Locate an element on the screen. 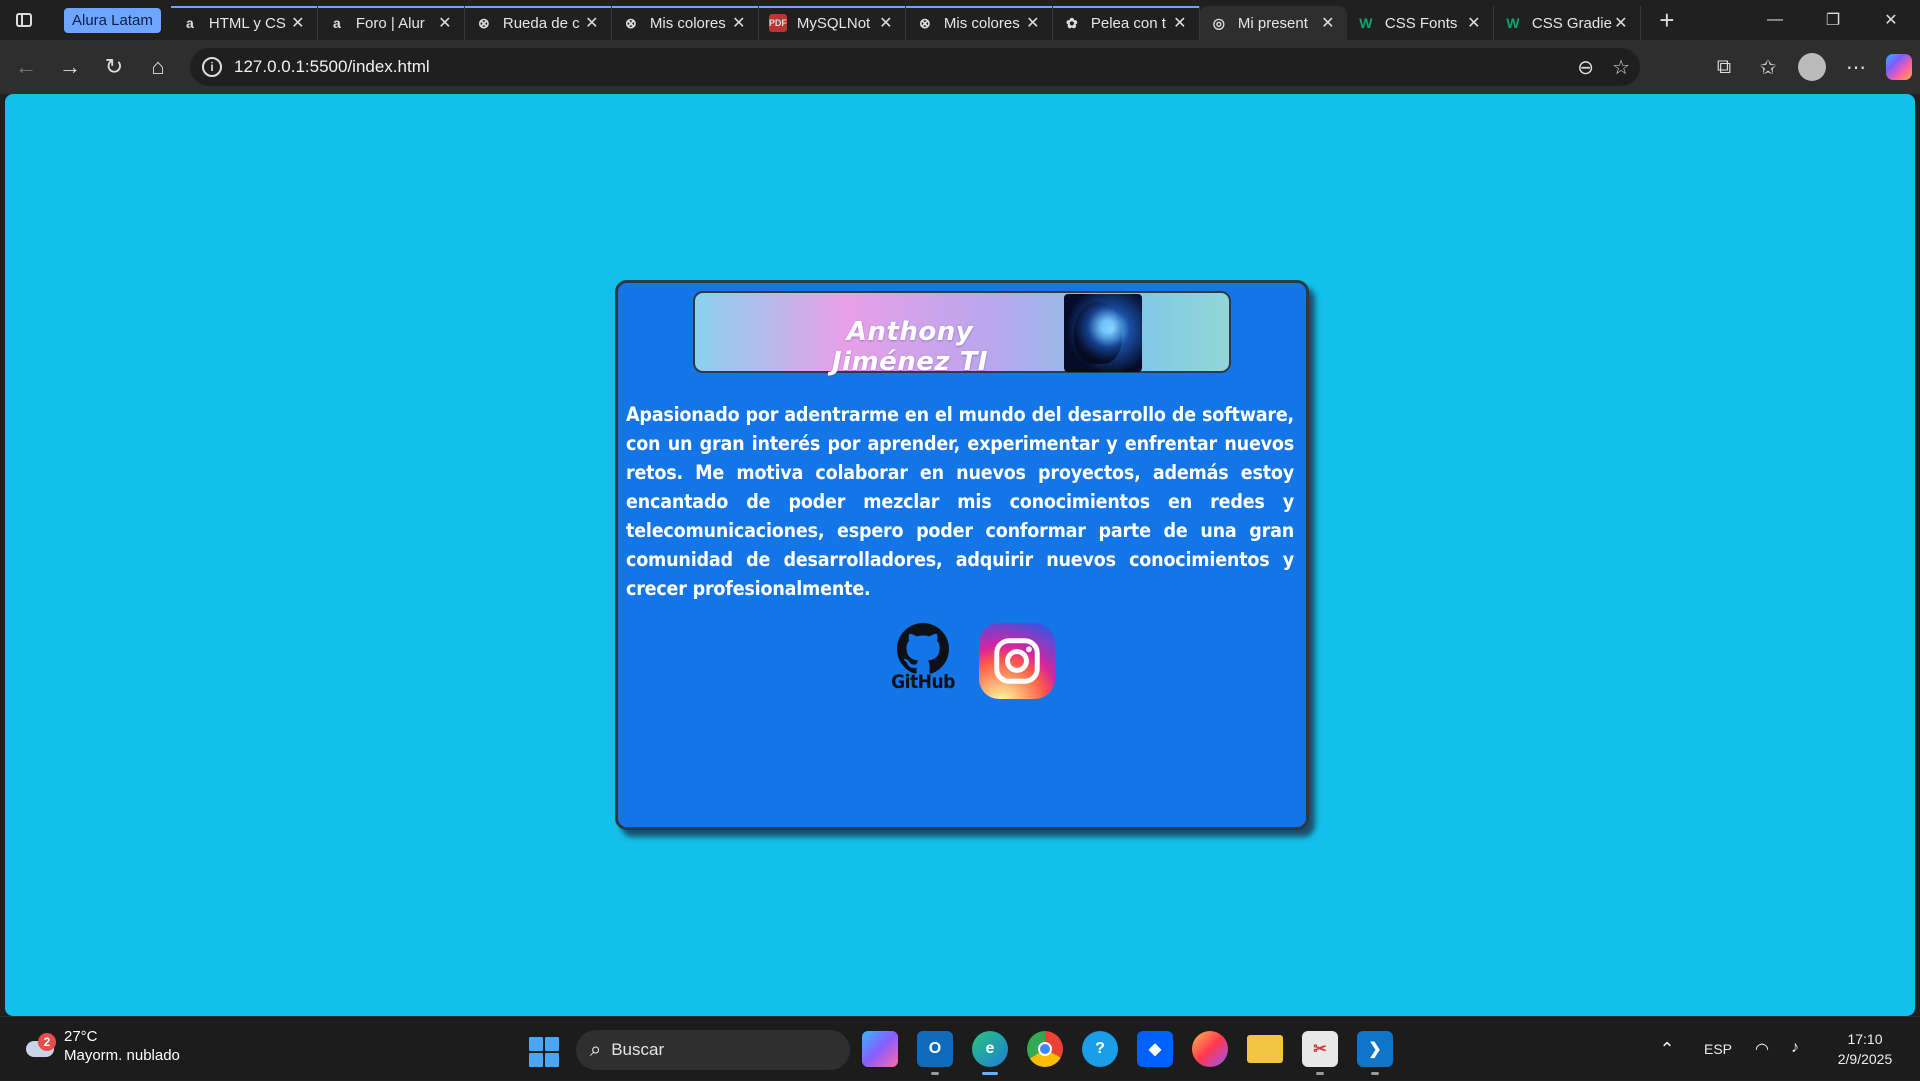 The width and height of the screenshot is (1920, 1081). firefox-icon is located at coordinates (1210, 1049).